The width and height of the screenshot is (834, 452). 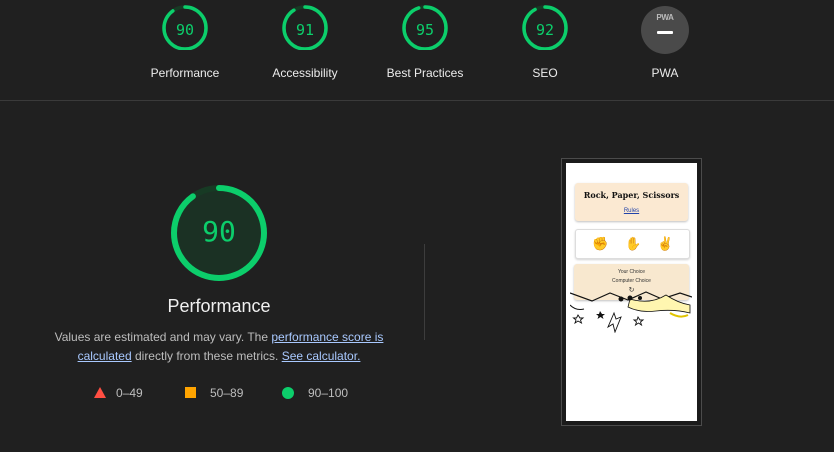 I want to click on gauge-label: SEO, so click(x=545, y=73).